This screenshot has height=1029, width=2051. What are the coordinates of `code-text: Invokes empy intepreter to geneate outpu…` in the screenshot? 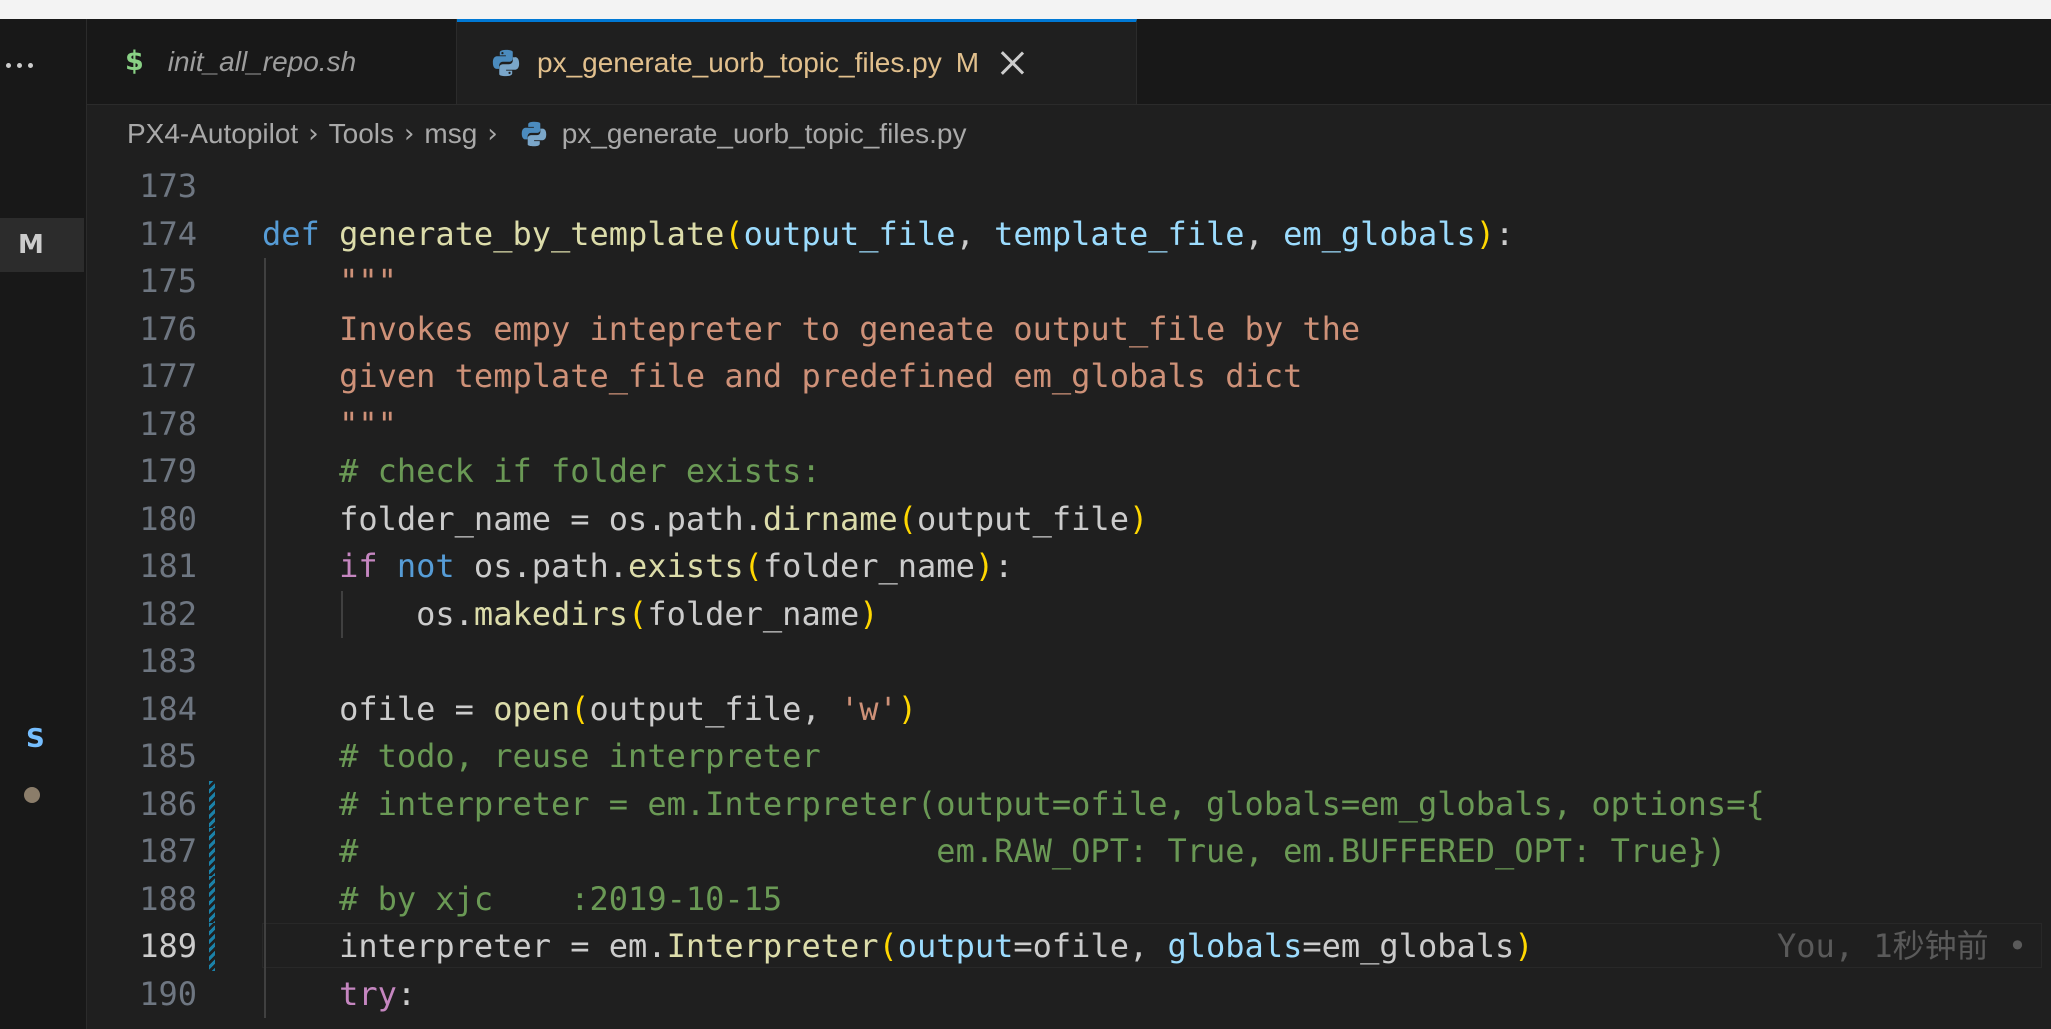 It's located at (811, 330).